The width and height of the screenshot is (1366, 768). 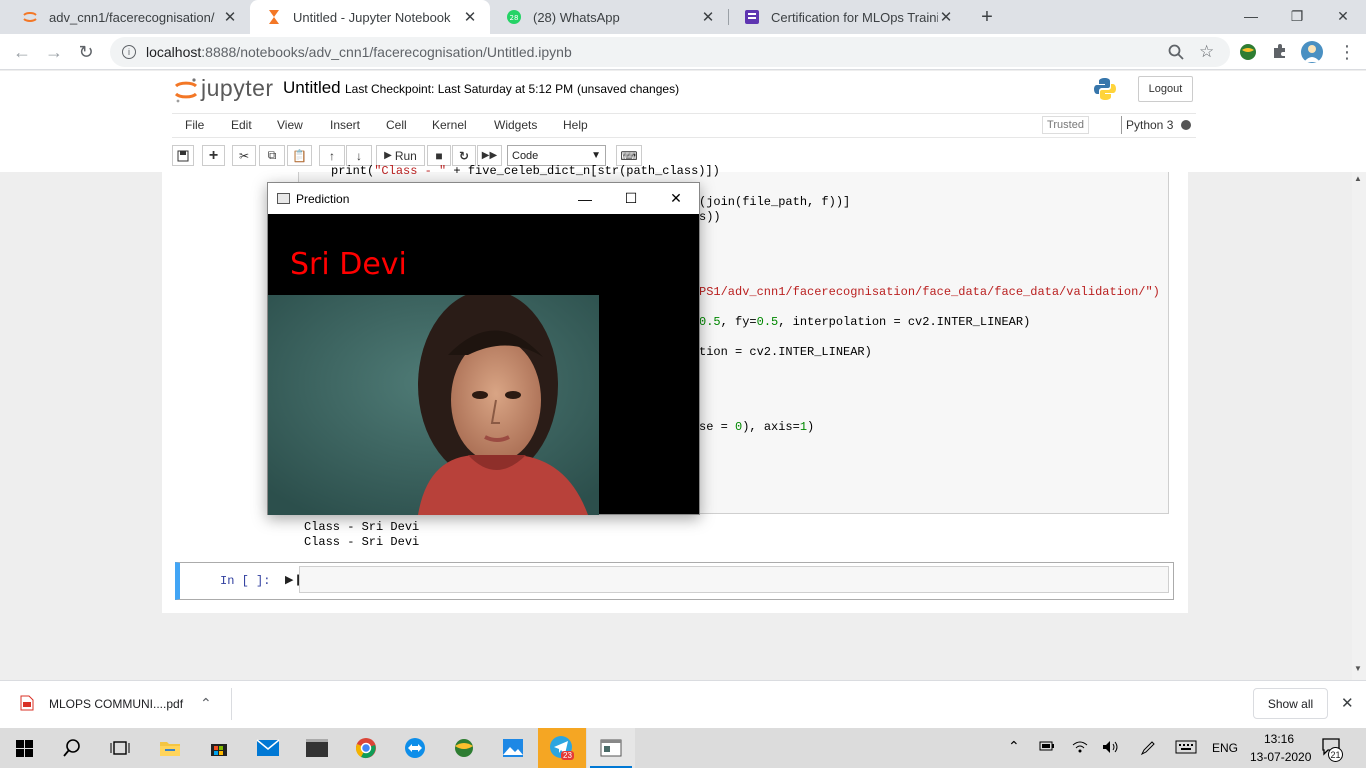 I want to click on code-line: s)), so click(x=710, y=217).